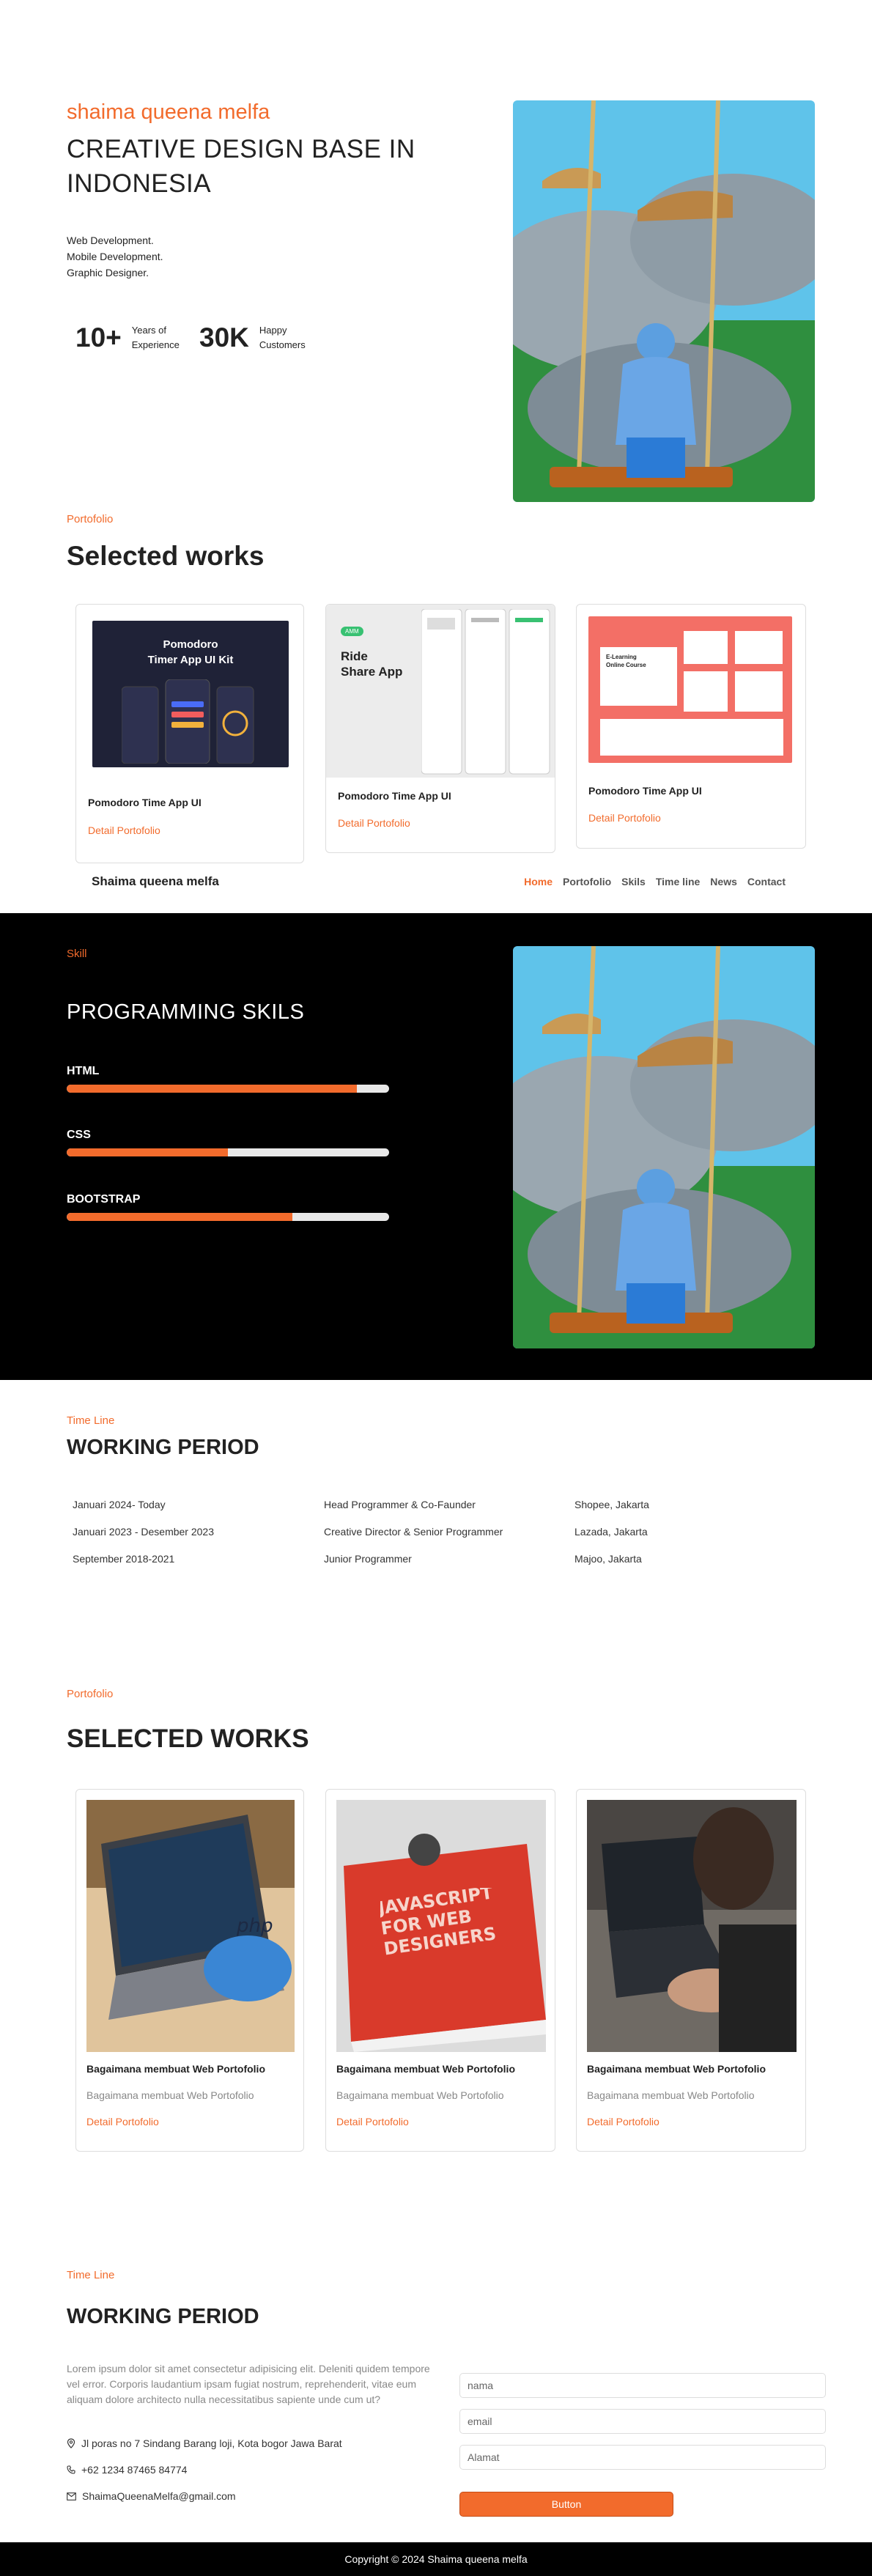 The image size is (872, 2576). Describe the element at coordinates (128, 337) in the screenshot. I see `stat-experience: 10+ Years of Experience` at that location.